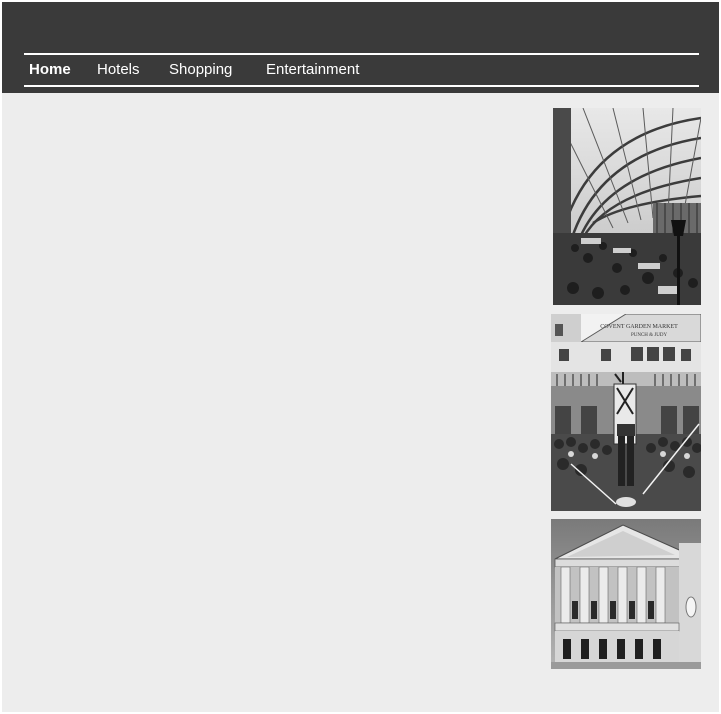  I want to click on opera-house-photo, so click(626, 594).